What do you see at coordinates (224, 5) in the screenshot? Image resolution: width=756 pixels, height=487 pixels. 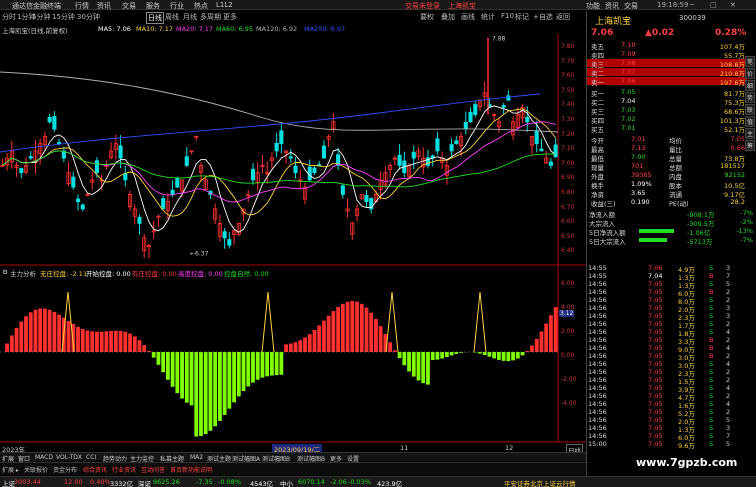 I see `menu-l1l2: L1L2` at bounding box center [224, 5].